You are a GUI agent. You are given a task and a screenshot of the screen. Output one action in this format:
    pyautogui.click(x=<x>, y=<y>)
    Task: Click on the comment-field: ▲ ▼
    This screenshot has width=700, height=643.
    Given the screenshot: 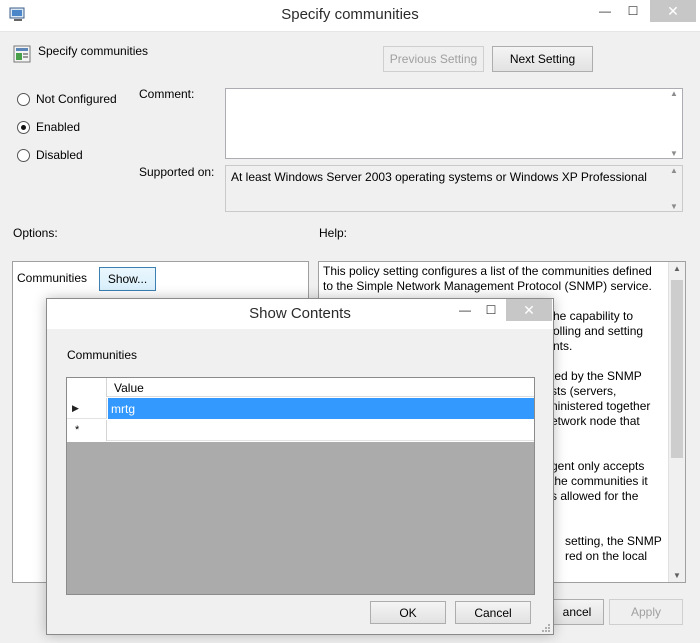 What is the action you would take?
    pyautogui.click(x=454, y=123)
    